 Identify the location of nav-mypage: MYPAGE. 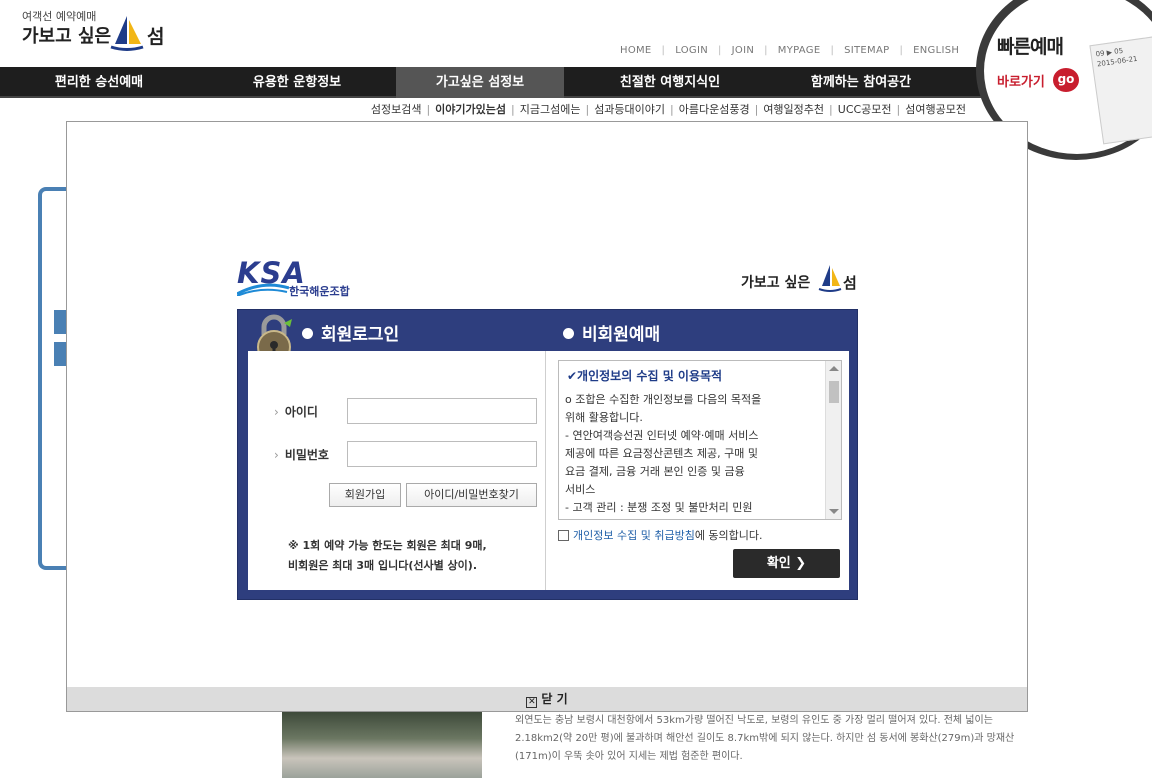
(799, 50).